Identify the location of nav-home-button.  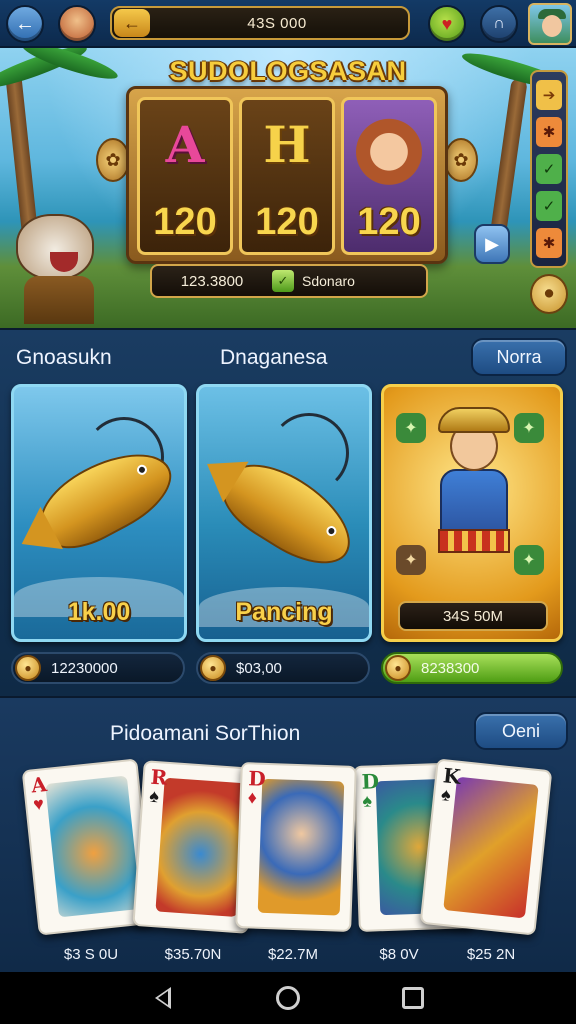
(288, 998).